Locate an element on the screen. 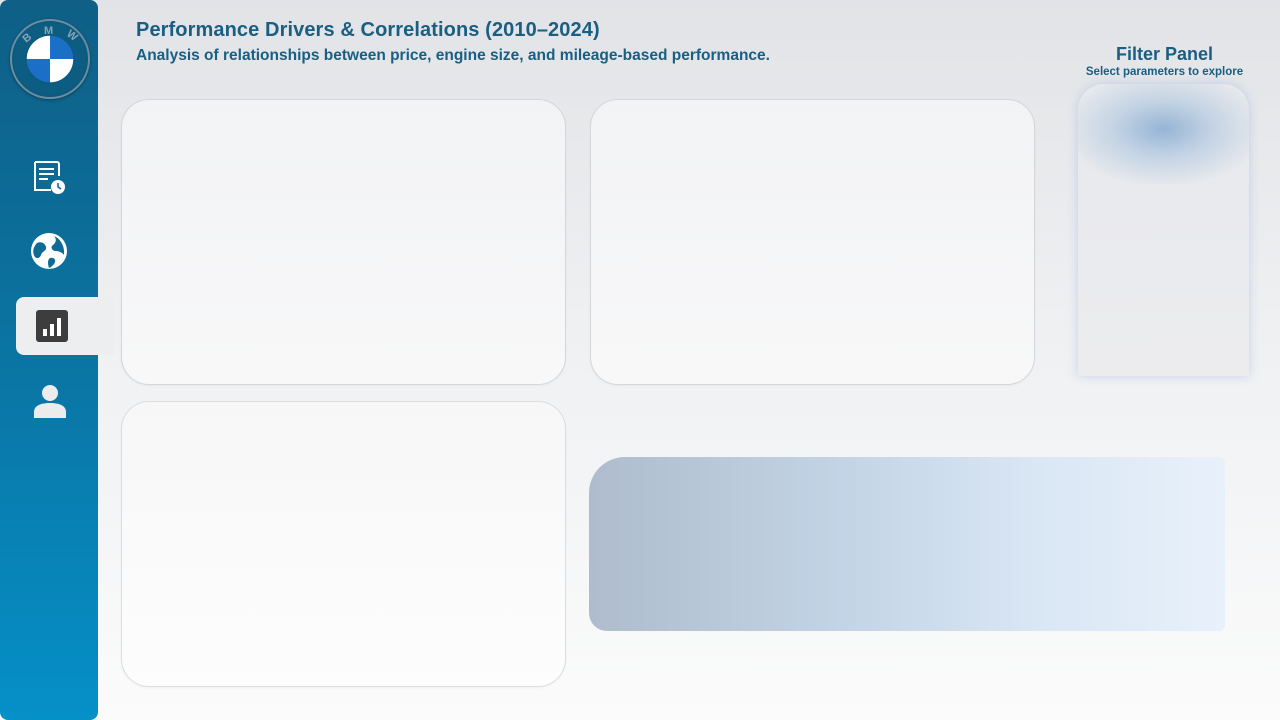 This screenshot has width=1280, height=720. chart-card-price-mileage is located at coordinates (812, 242).